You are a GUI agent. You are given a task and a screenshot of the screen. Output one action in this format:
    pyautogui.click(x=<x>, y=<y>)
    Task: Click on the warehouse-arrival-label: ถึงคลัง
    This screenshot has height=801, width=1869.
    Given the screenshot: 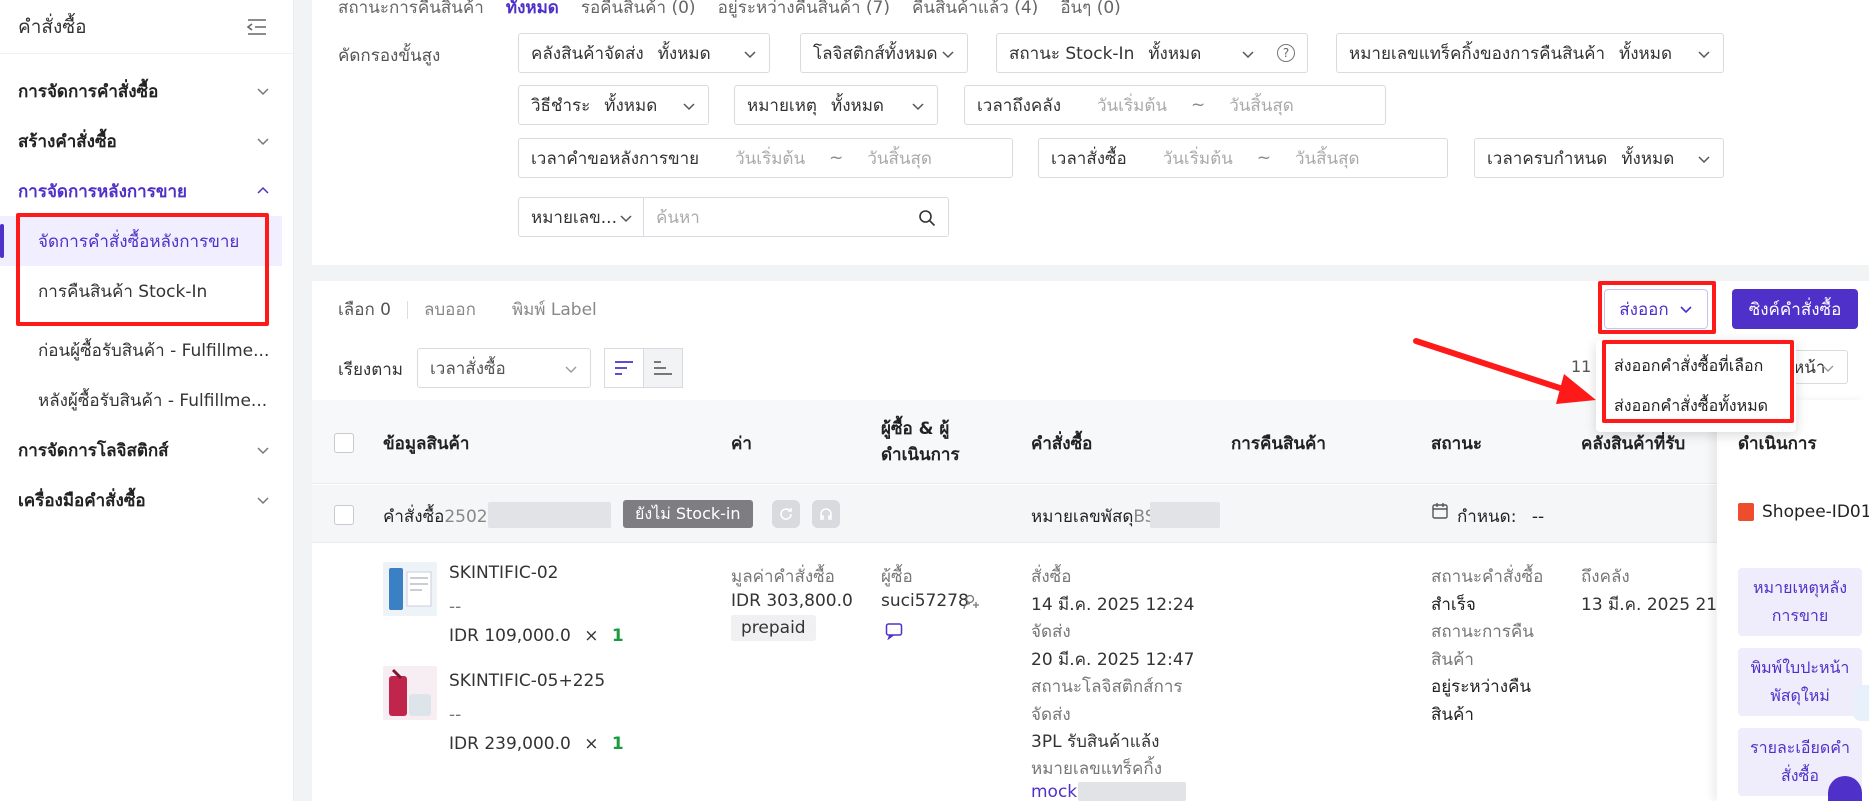 What is the action you would take?
    pyautogui.click(x=1605, y=577)
    